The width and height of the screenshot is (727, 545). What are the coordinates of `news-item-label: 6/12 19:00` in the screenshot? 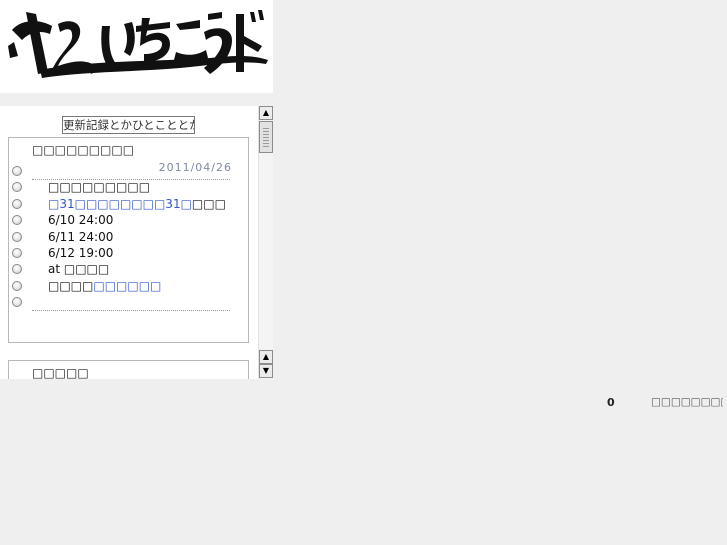 It's located at (81, 253).